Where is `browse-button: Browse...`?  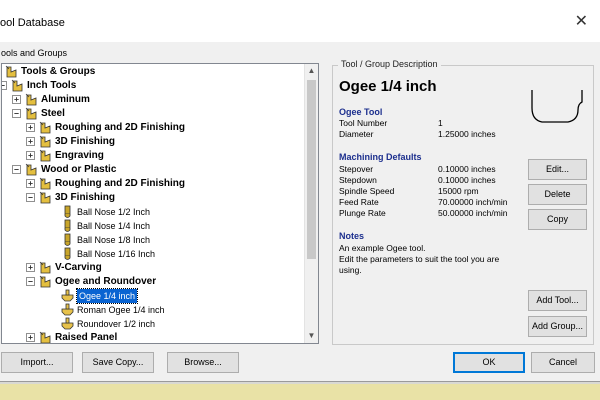
browse-button: Browse... is located at coordinates (203, 362).